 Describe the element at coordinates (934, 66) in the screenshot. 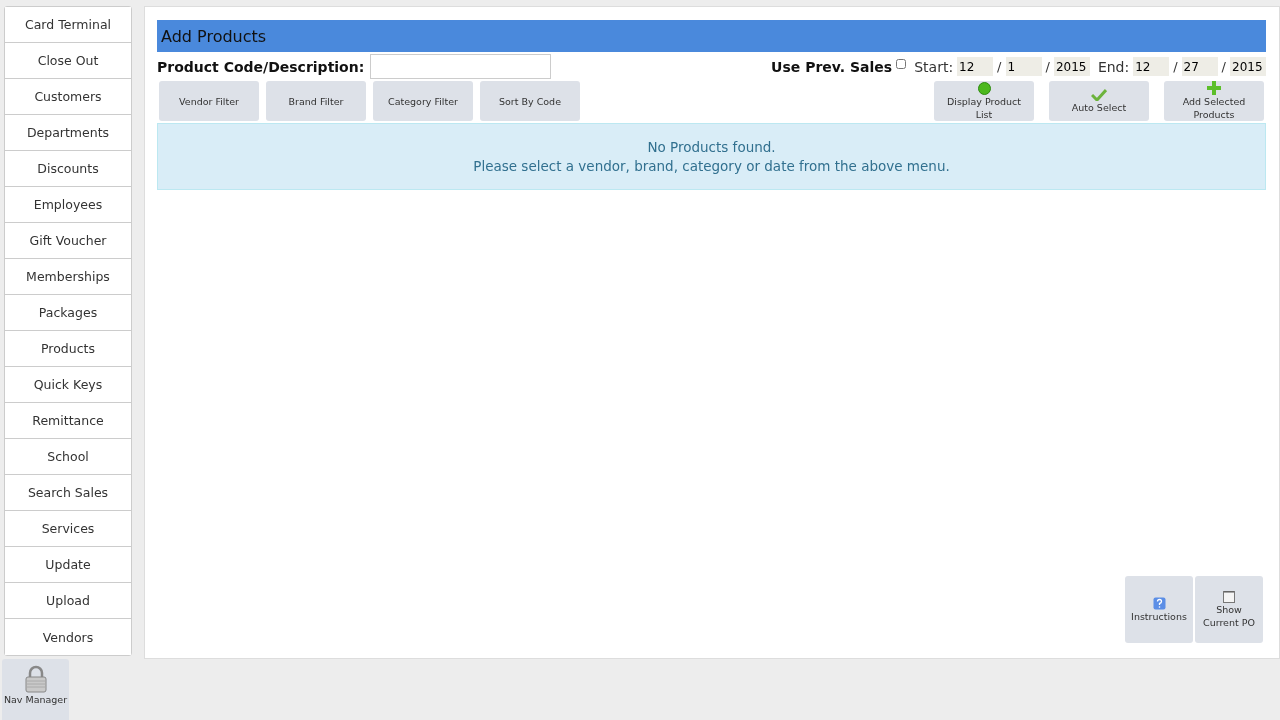

I see `date-label: Start:` at that location.